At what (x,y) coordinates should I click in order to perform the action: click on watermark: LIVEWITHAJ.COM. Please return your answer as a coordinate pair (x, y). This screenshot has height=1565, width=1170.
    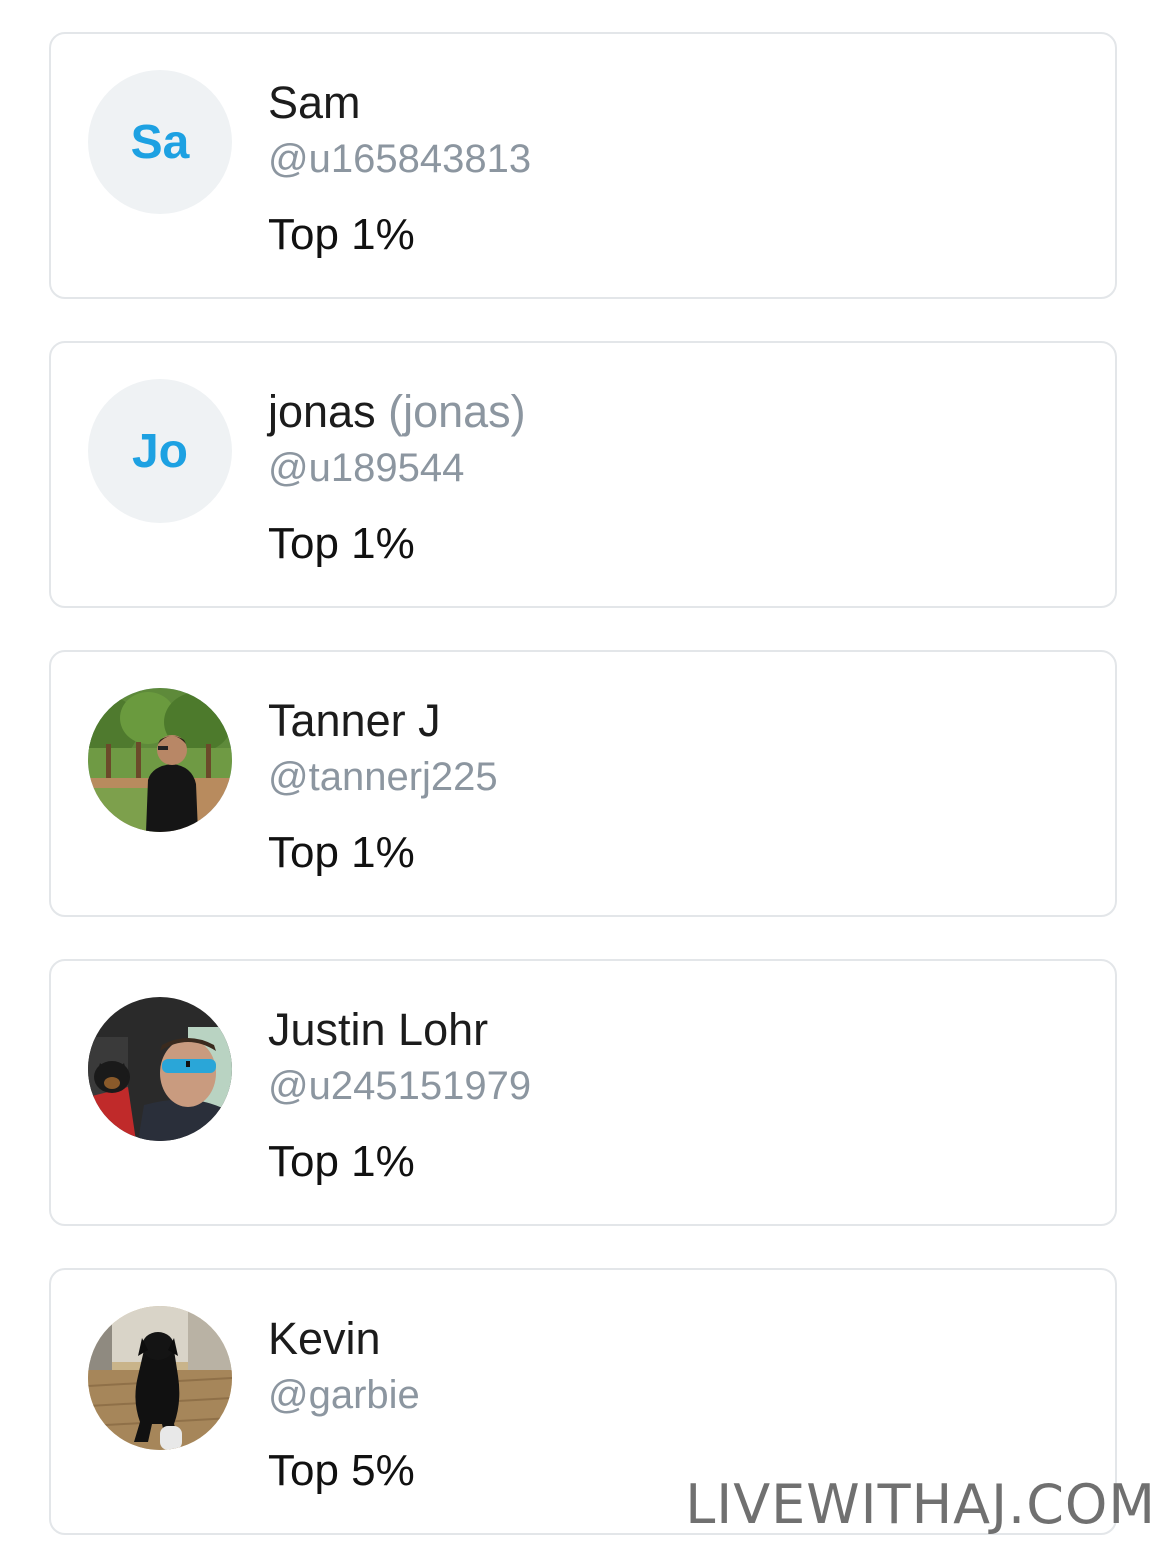
    Looking at the image, I should click on (920, 1504).